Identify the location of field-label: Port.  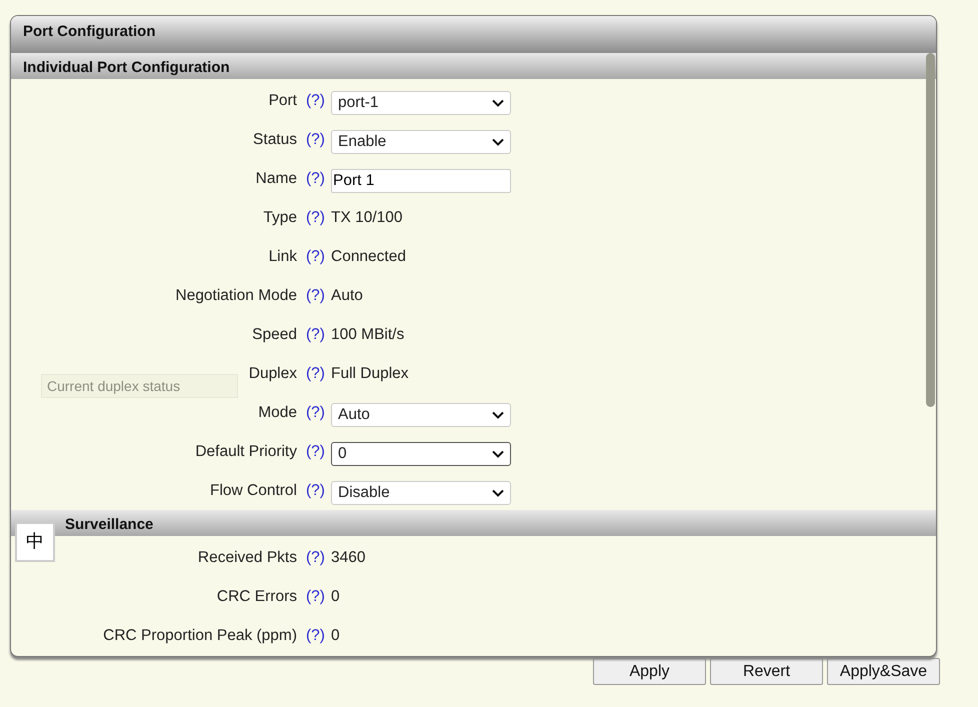
(282, 101).